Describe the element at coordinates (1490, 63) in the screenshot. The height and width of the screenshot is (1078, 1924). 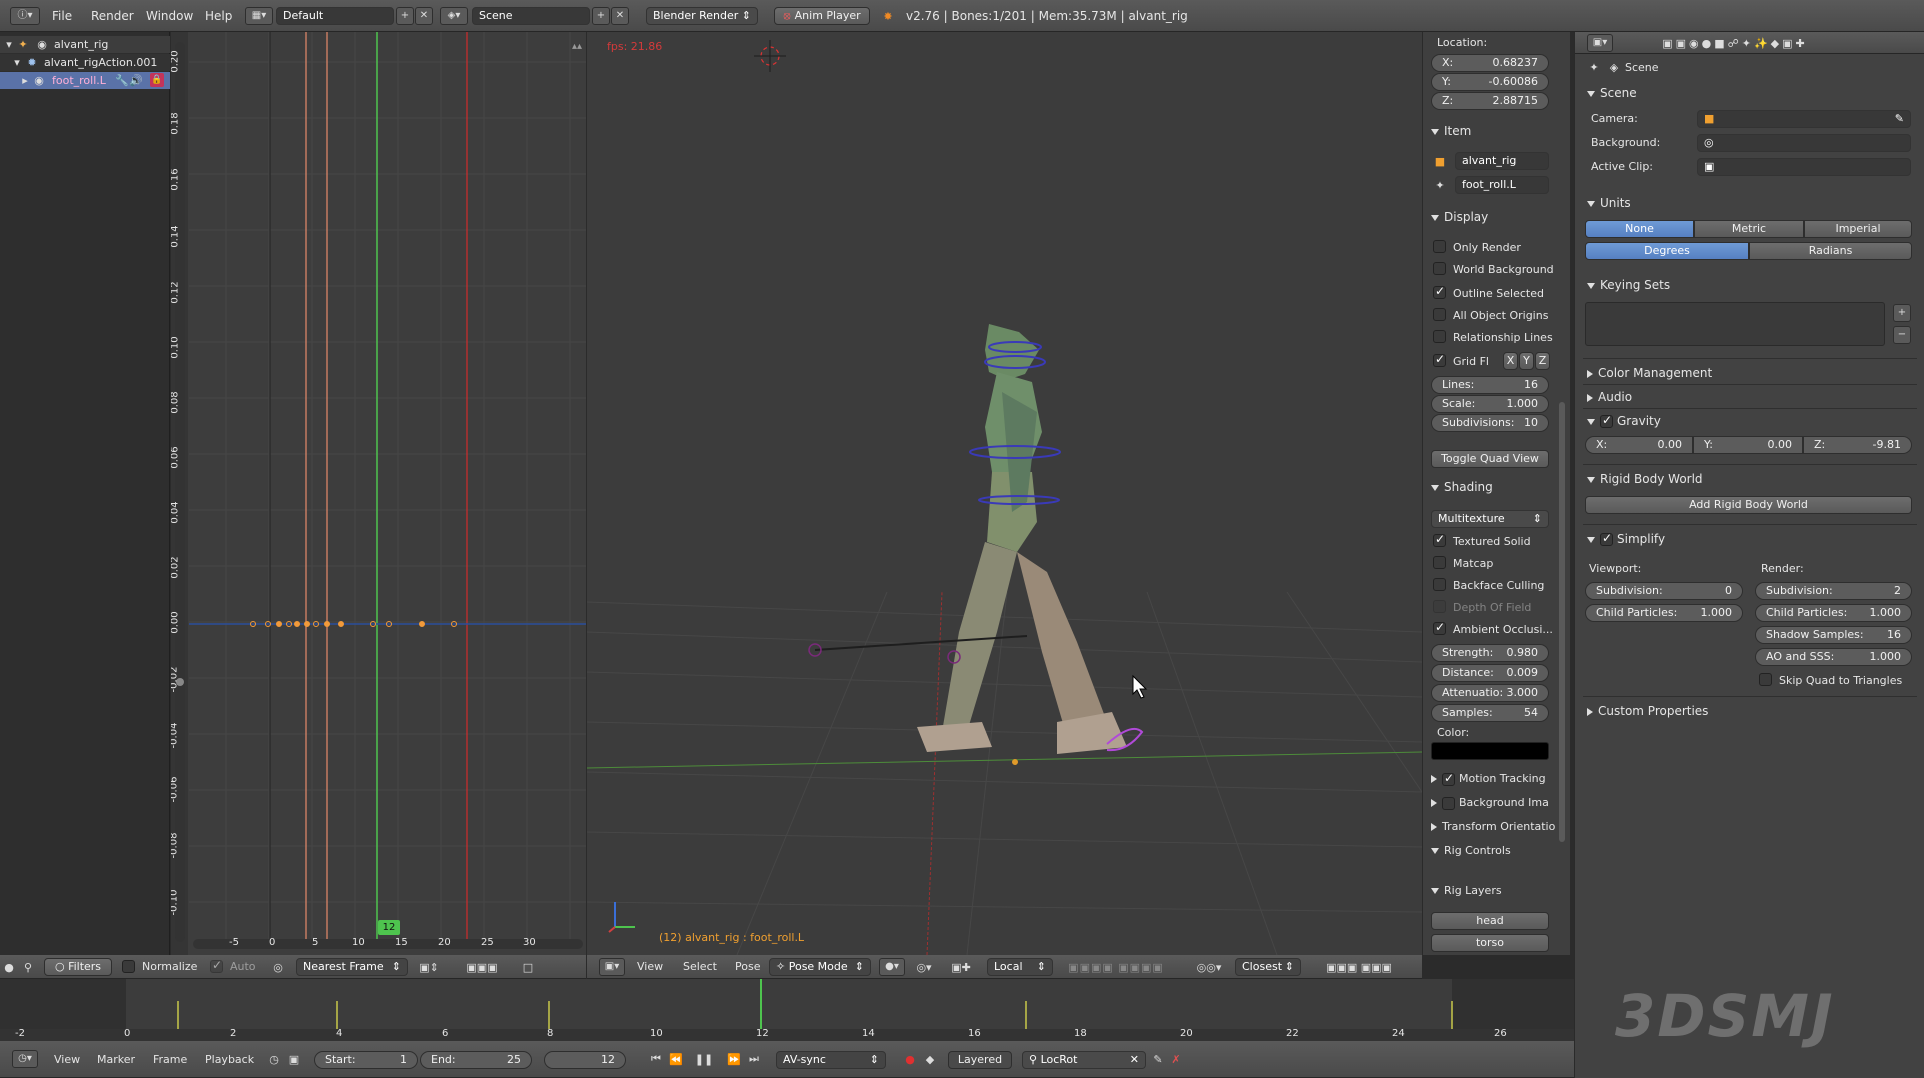
I see `location-x-field: X: 0.68237` at that location.